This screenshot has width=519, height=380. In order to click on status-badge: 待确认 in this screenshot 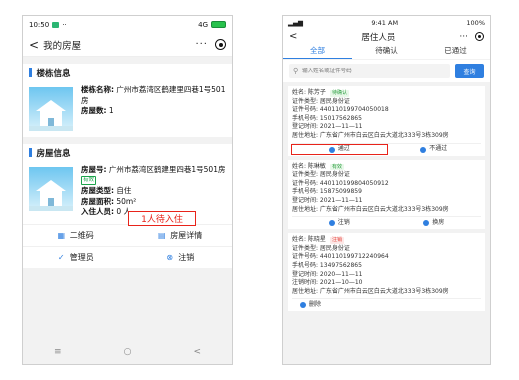, I will do `click(339, 93)`.